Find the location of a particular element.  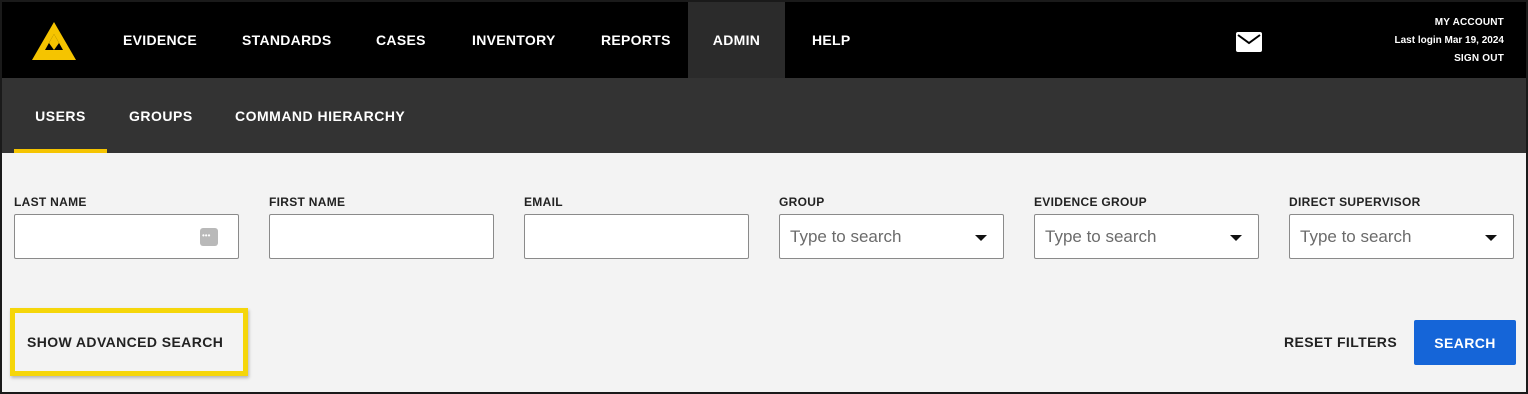

direct-supervisor-label: DIRECT SUPERVISOR is located at coordinates (1355, 202).